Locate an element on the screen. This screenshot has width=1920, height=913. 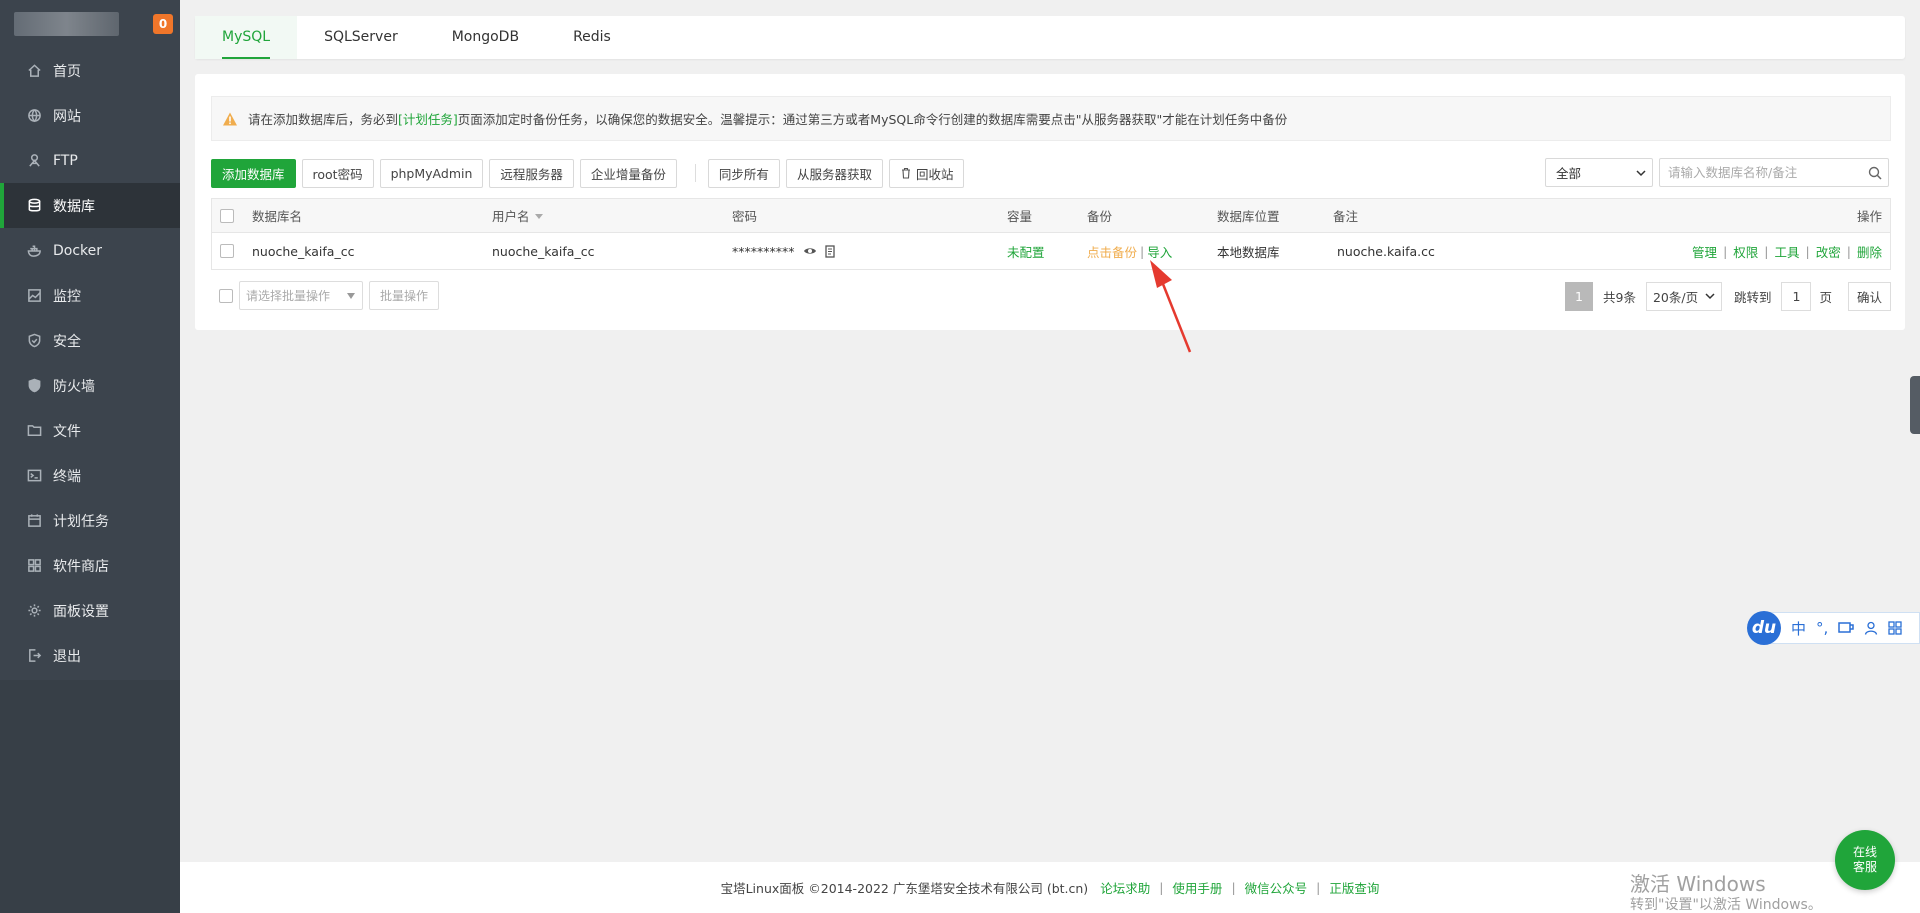
backup-now-link: 点击备份 is located at coordinates (1112, 251).